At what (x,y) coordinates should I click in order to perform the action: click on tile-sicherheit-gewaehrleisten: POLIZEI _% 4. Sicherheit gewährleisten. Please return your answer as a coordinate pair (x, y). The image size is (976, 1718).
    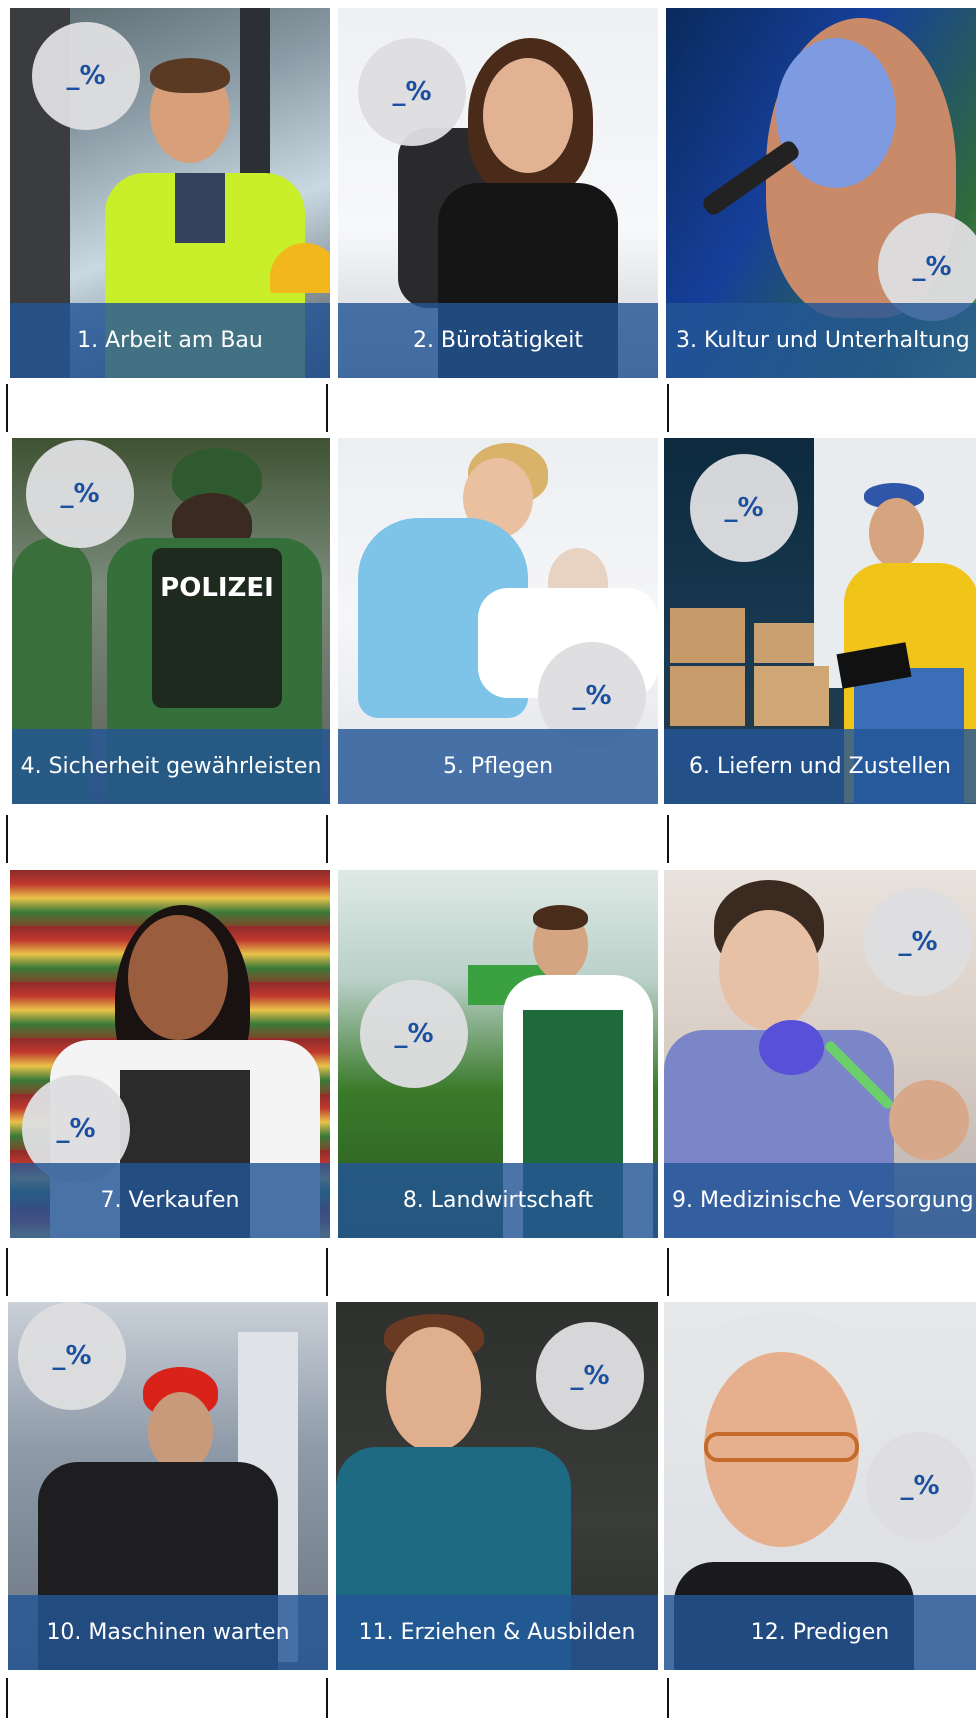
    Looking at the image, I should click on (171, 621).